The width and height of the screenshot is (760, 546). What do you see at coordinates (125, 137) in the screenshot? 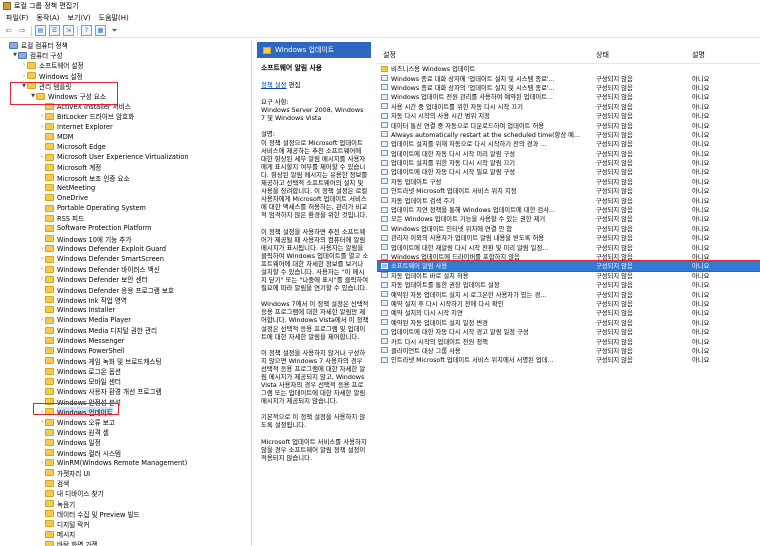
I see `tree-node: MDM` at bounding box center [125, 137].